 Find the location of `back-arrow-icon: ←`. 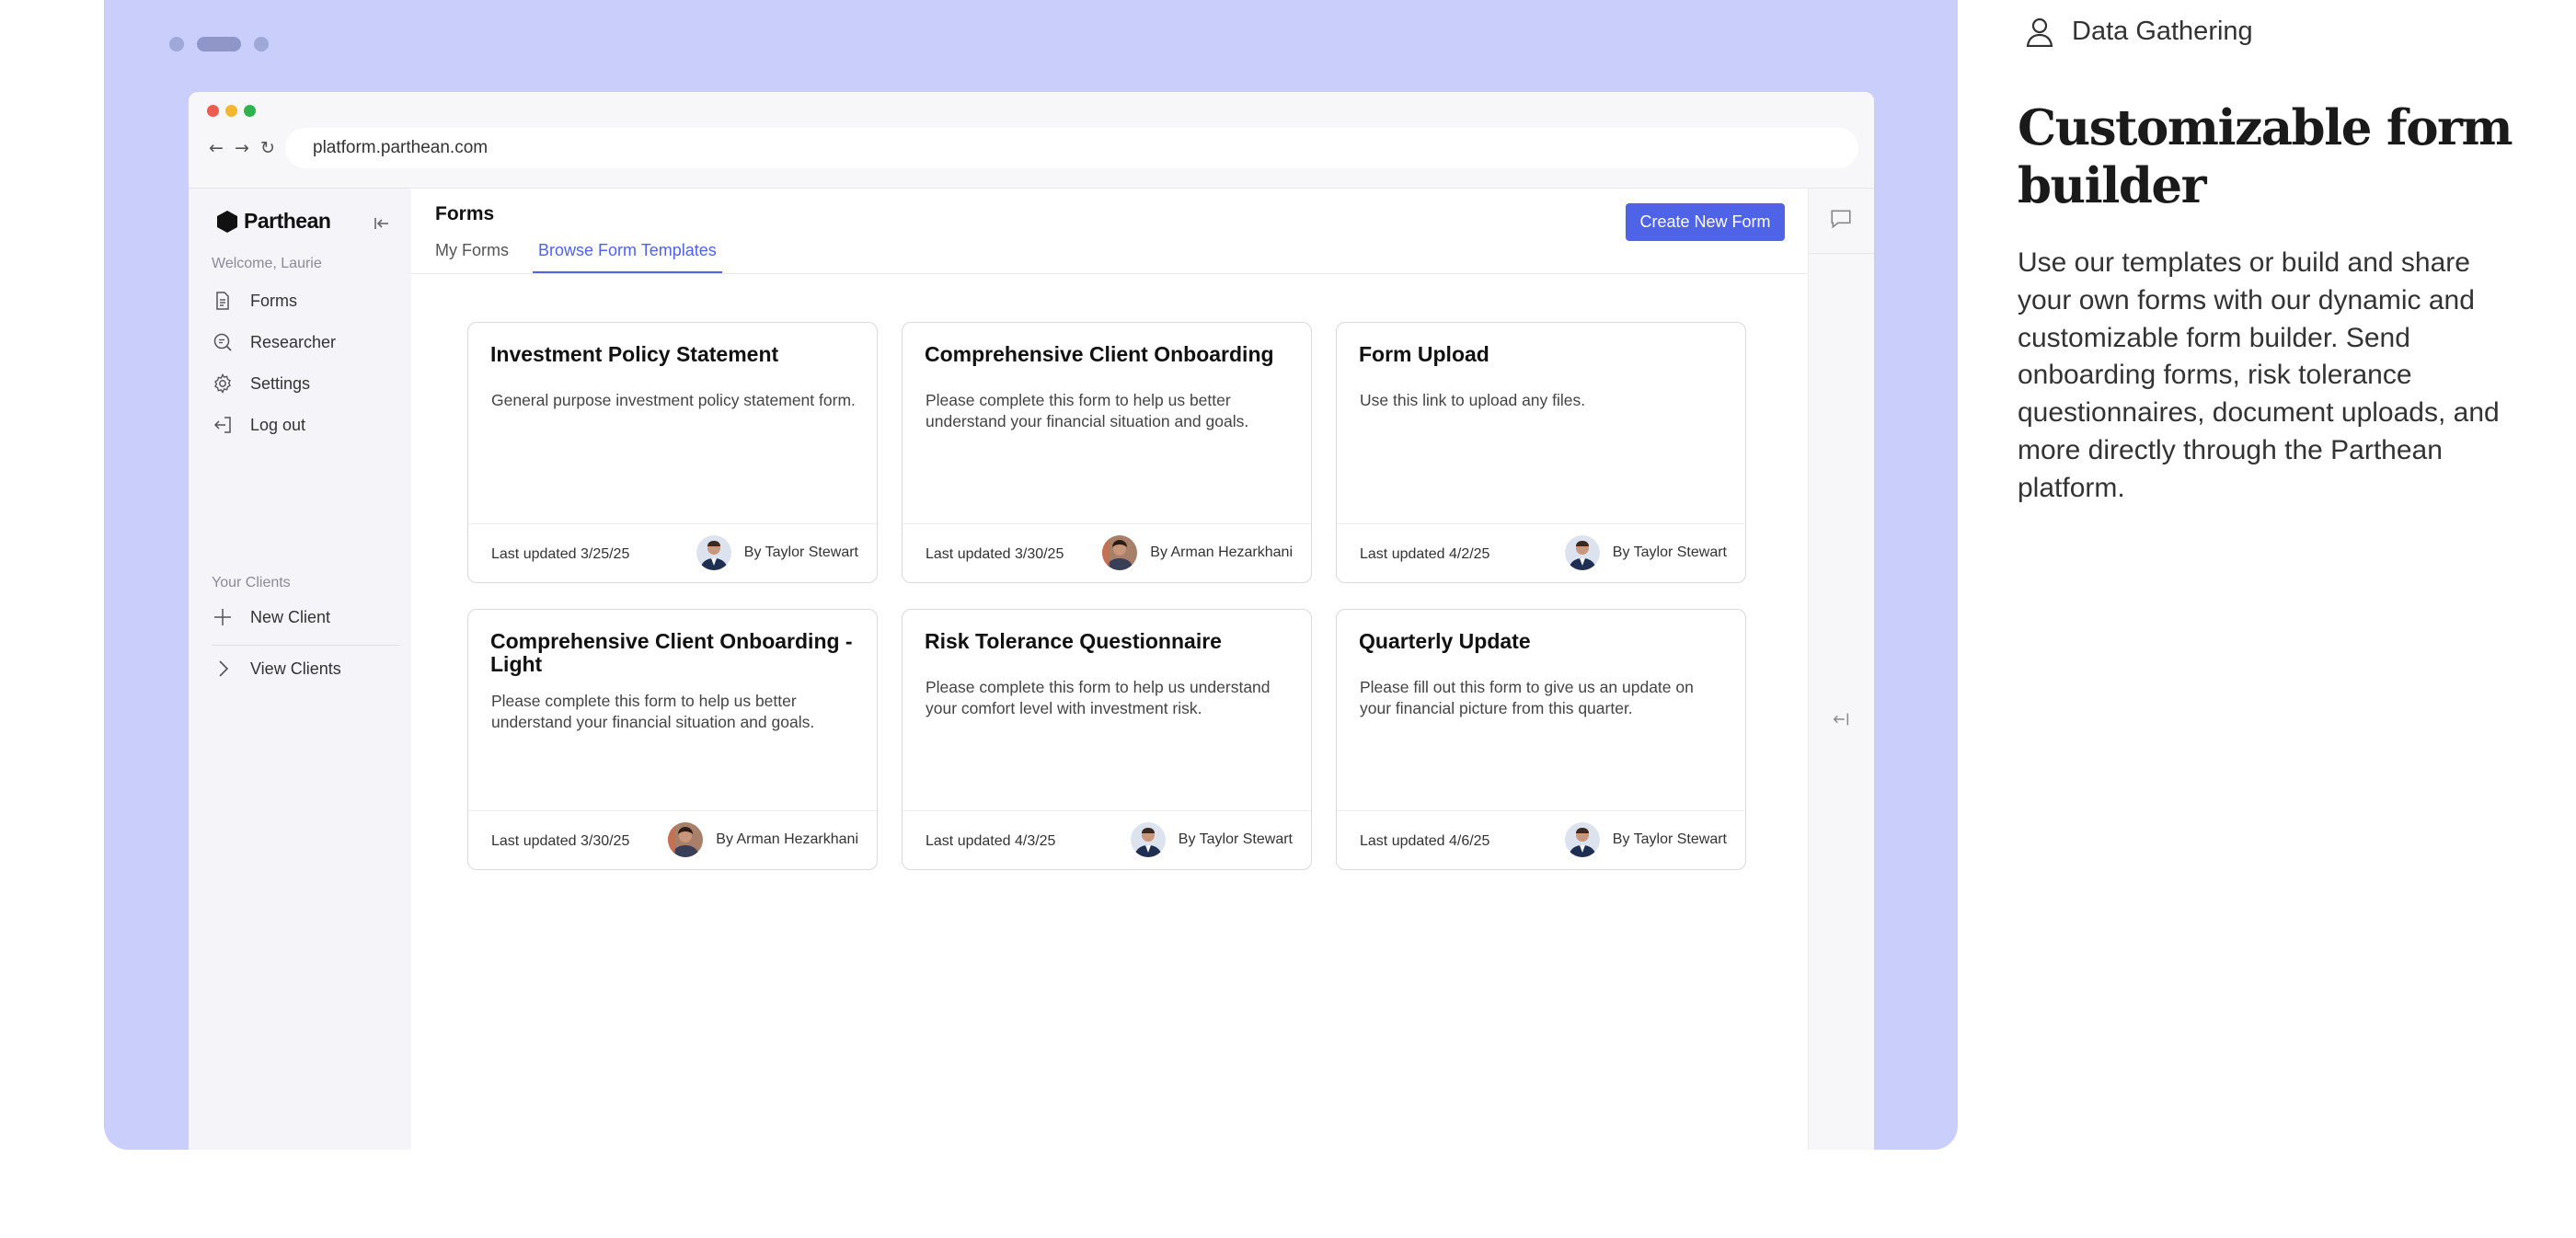

back-arrow-icon: ← is located at coordinates (216, 148).